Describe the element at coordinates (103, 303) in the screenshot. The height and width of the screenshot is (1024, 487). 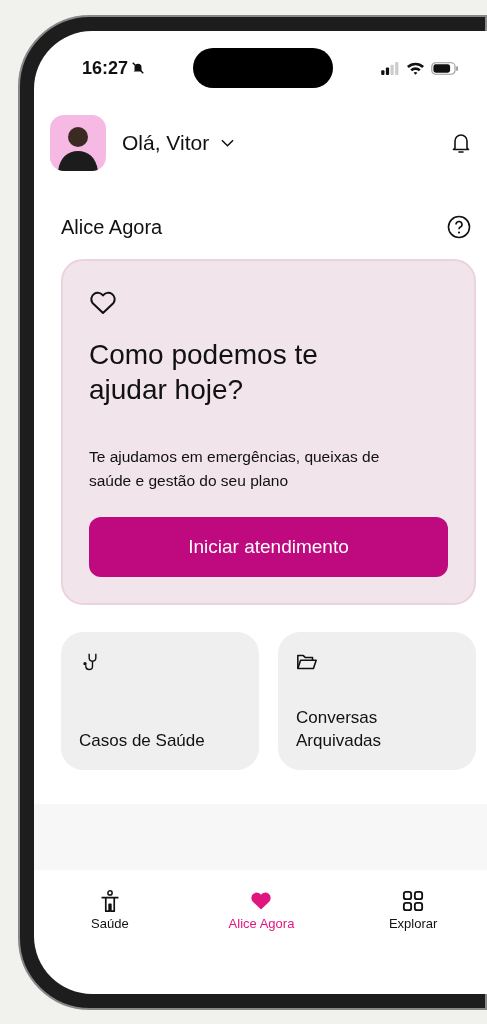
I see `heart-outline-icon` at that location.